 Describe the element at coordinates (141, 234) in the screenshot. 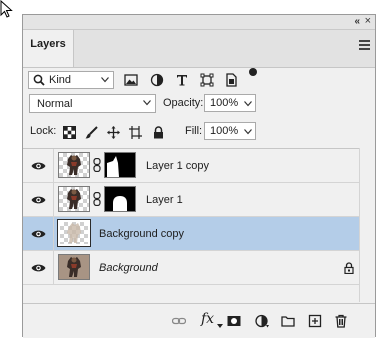

I see `layer-name: Background copy` at that location.